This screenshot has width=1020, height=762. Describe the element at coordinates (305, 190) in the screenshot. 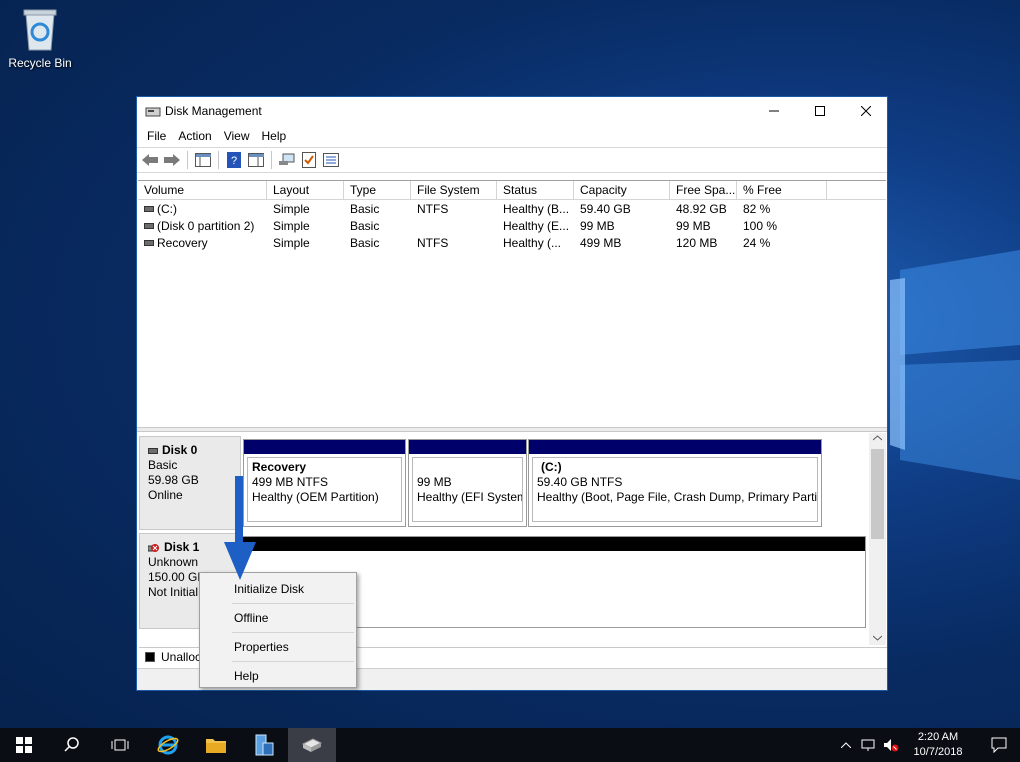

I see `column-header-layout: Layout` at that location.